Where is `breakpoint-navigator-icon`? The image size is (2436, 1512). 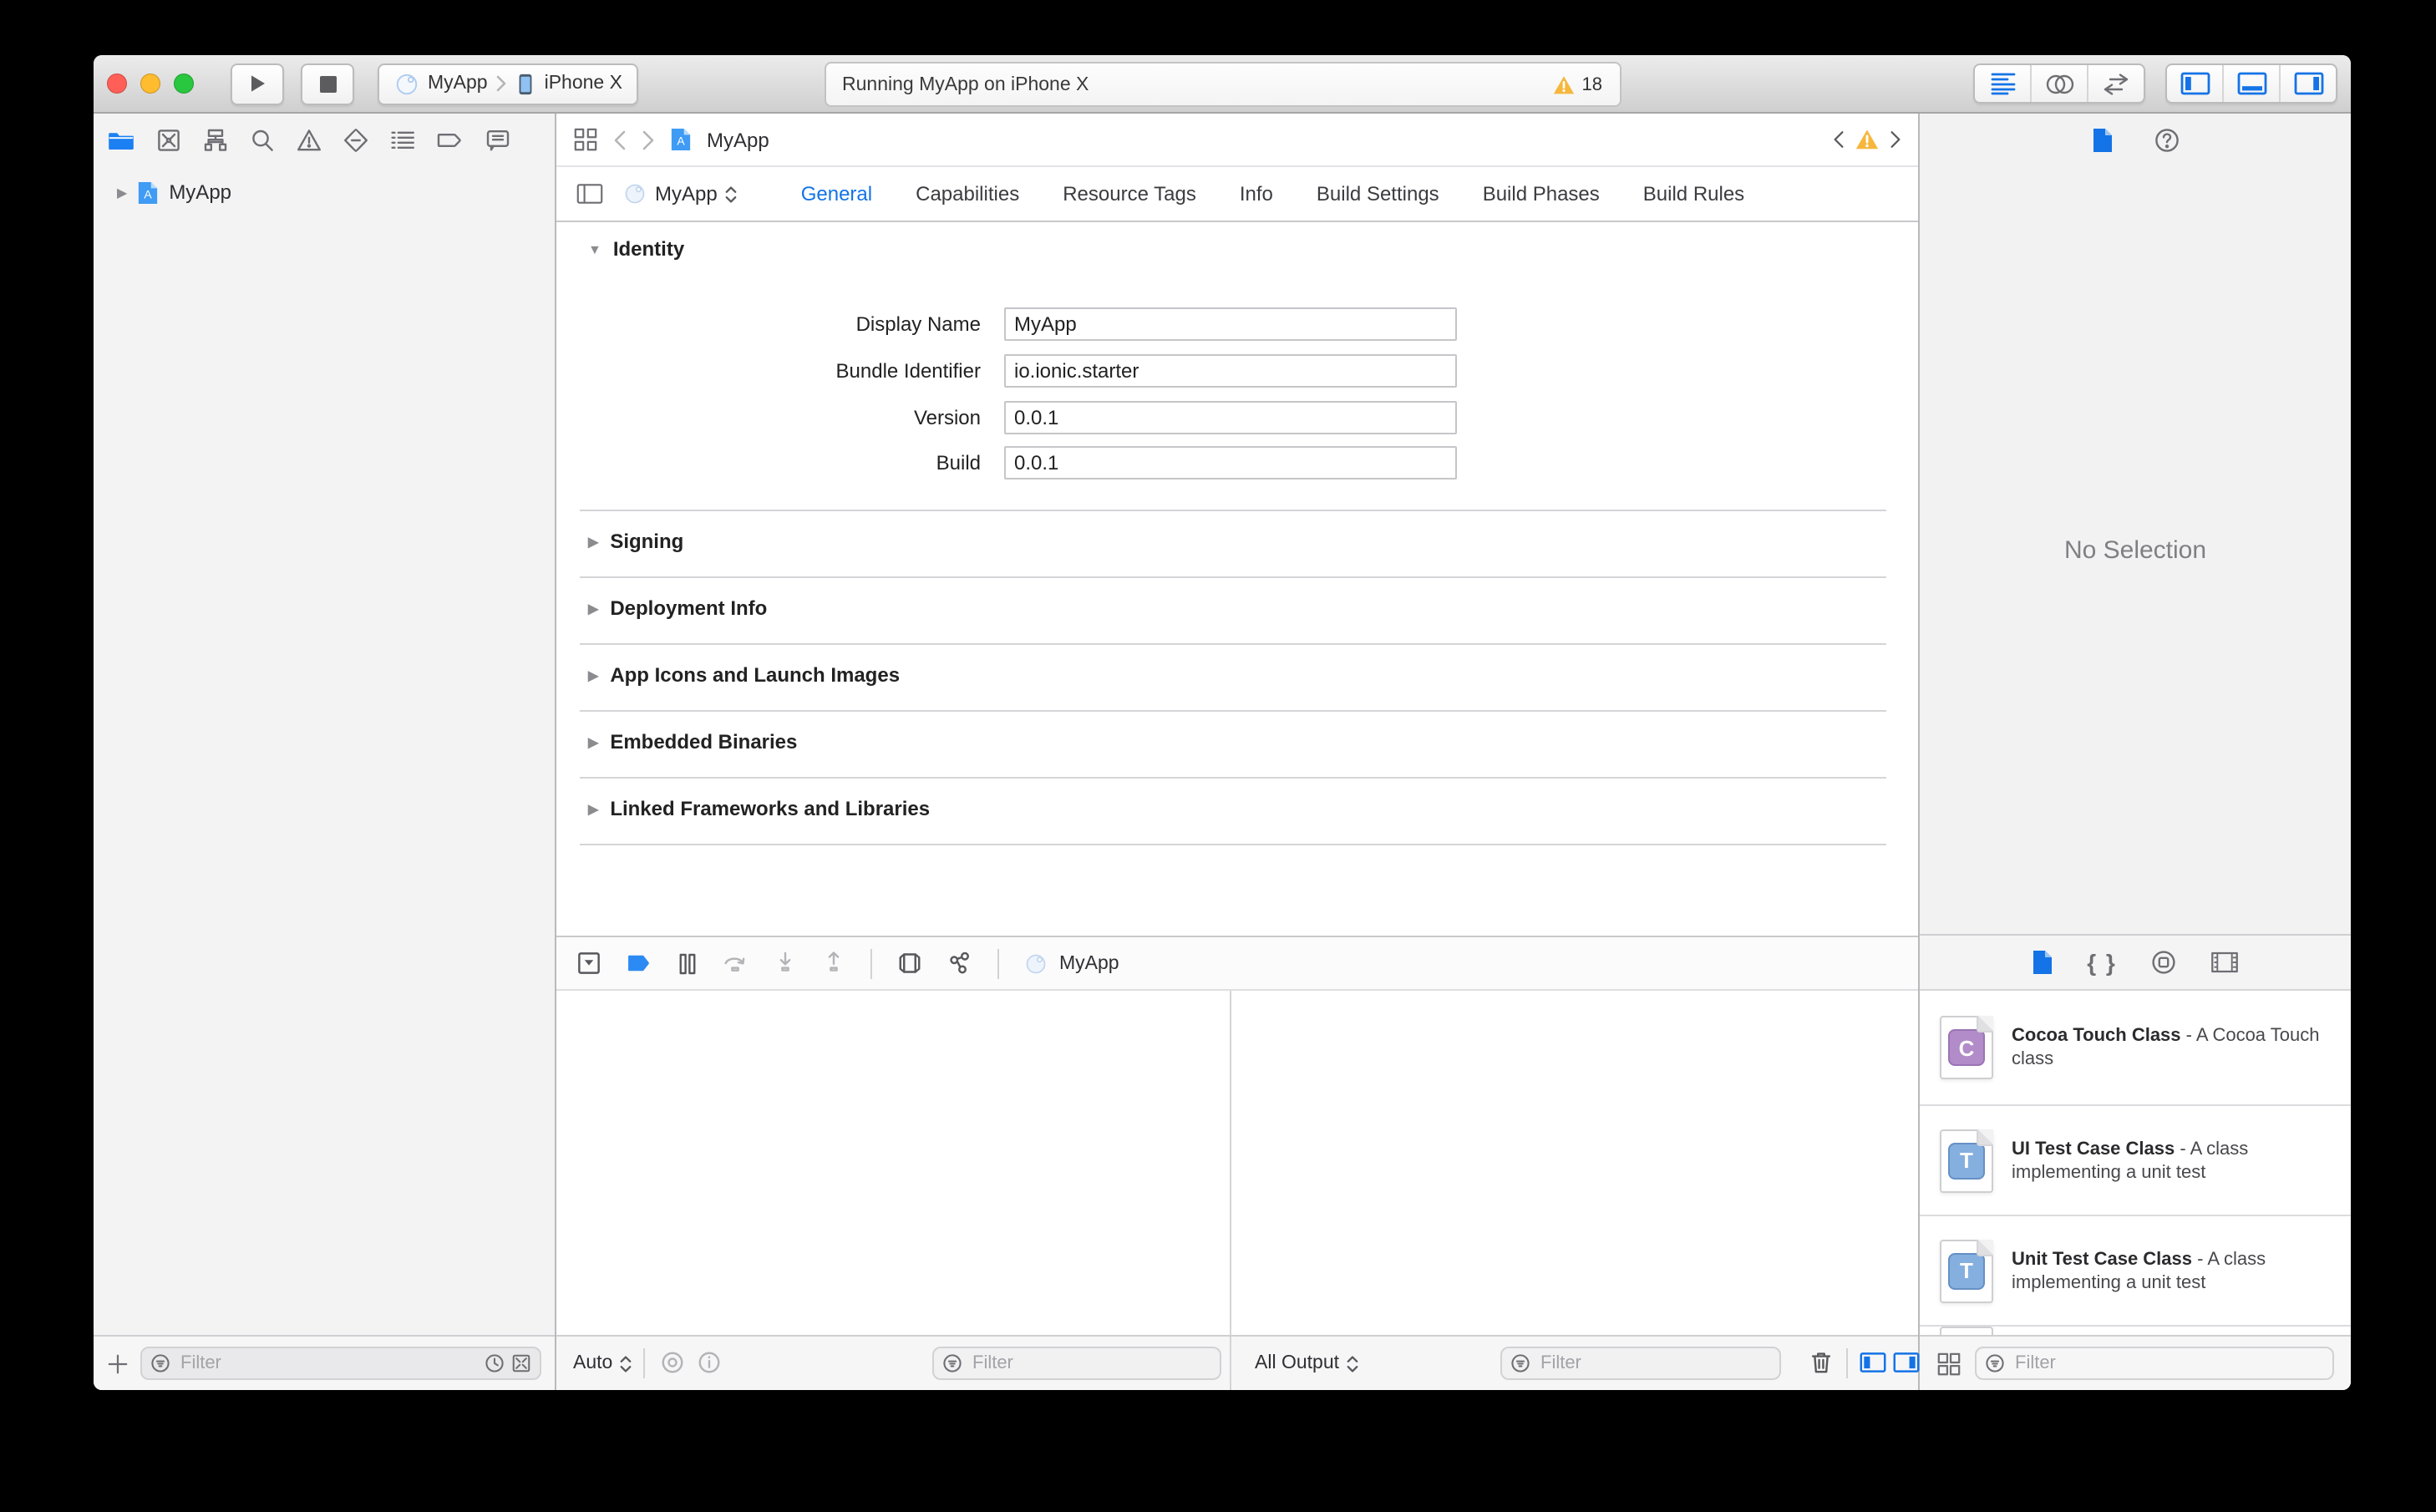
breakpoint-navigator-icon is located at coordinates (450, 139).